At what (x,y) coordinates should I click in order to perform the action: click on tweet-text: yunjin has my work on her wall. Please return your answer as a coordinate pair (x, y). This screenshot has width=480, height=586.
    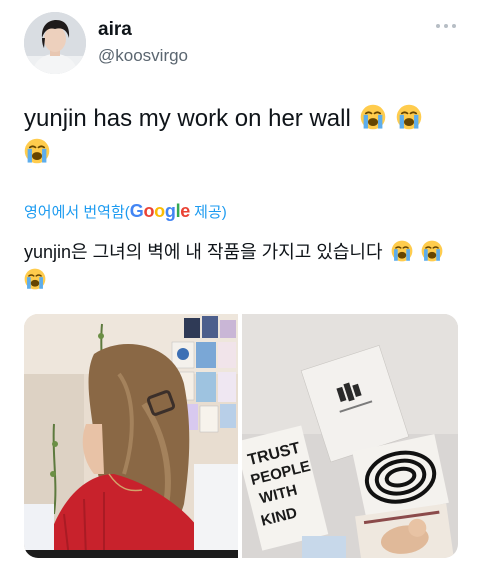
    Looking at the image, I should click on (239, 136).